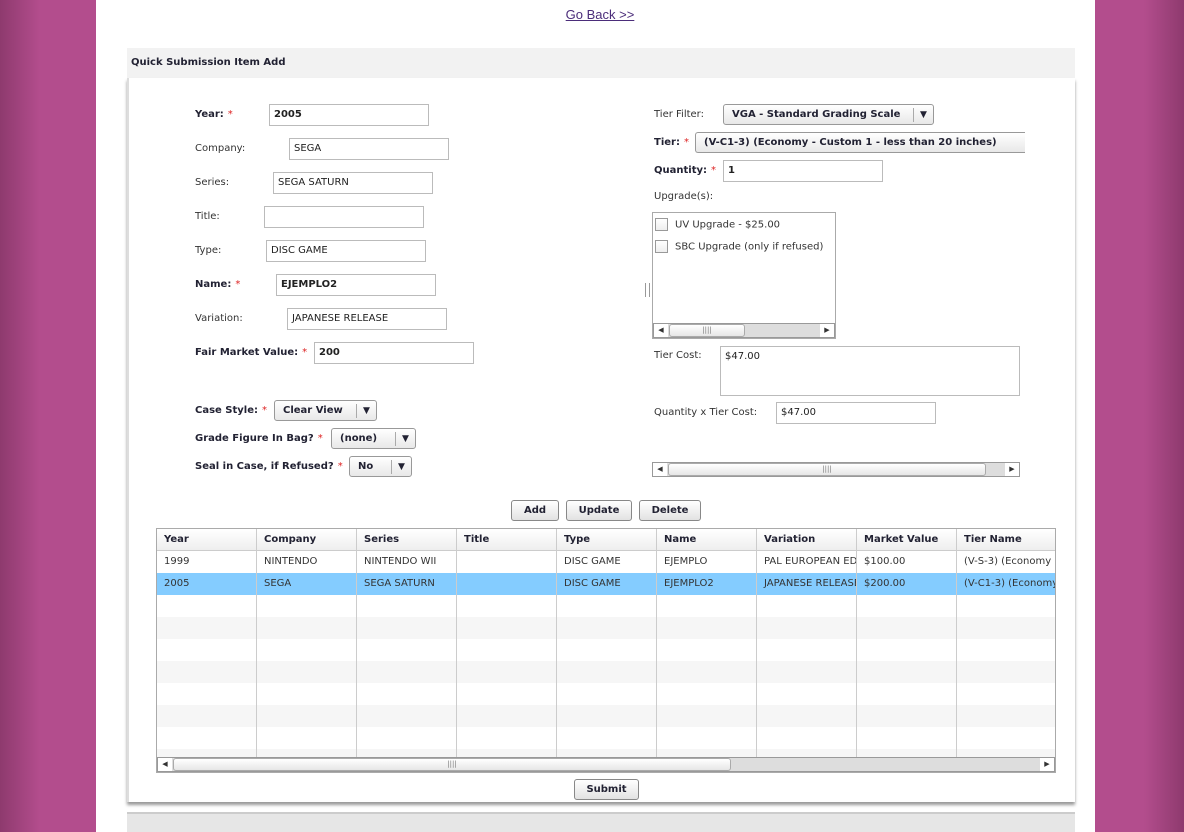 This screenshot has height=832, width=1184. Describe the element at coordinates (356, 285) in the screenshot. I see `field-input: EJEMPLO2` at that location.